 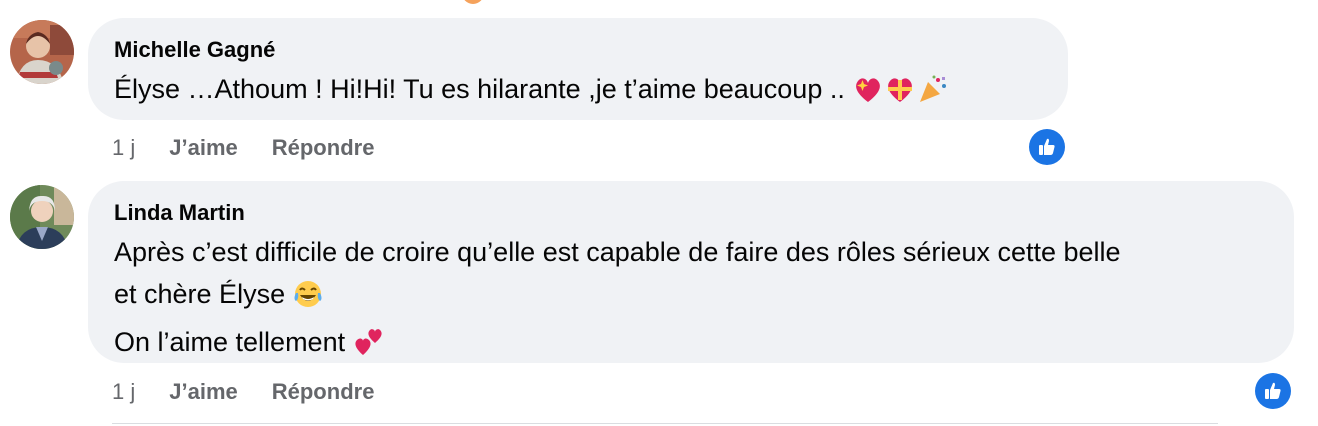 I want to click on divider, so click(x=665, y=423).